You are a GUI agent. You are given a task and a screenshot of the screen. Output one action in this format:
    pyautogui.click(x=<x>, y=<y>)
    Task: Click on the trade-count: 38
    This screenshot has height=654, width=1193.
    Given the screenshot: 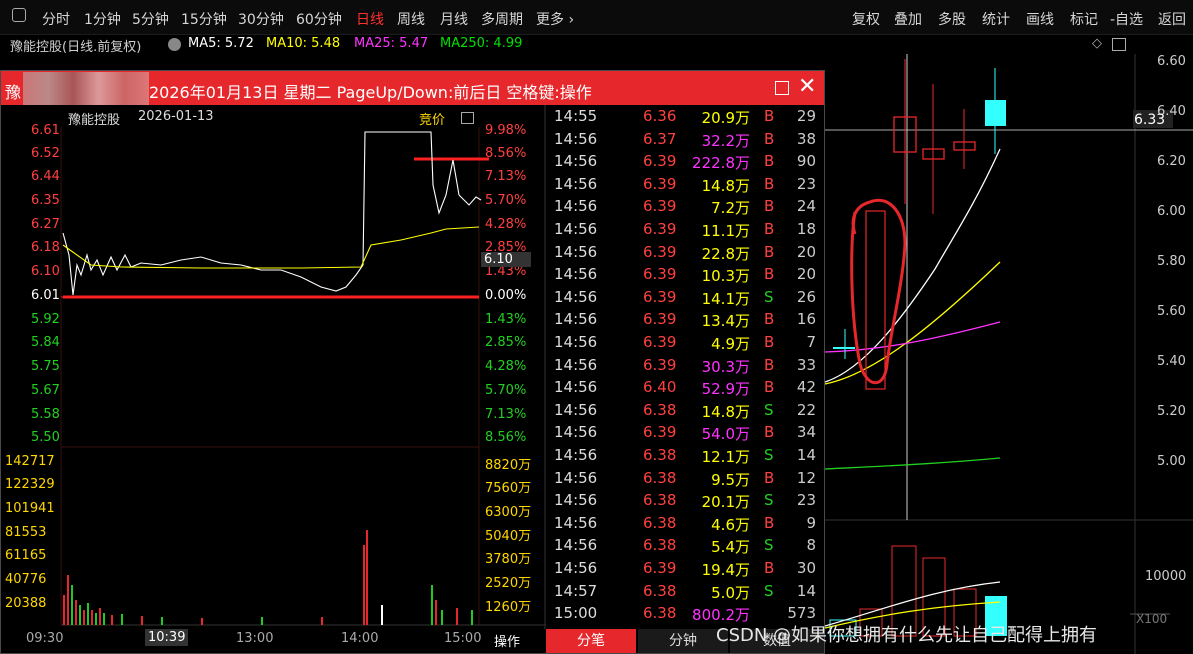 What is the action you would take?
    pyautogui.click(x=806, y=138)
    